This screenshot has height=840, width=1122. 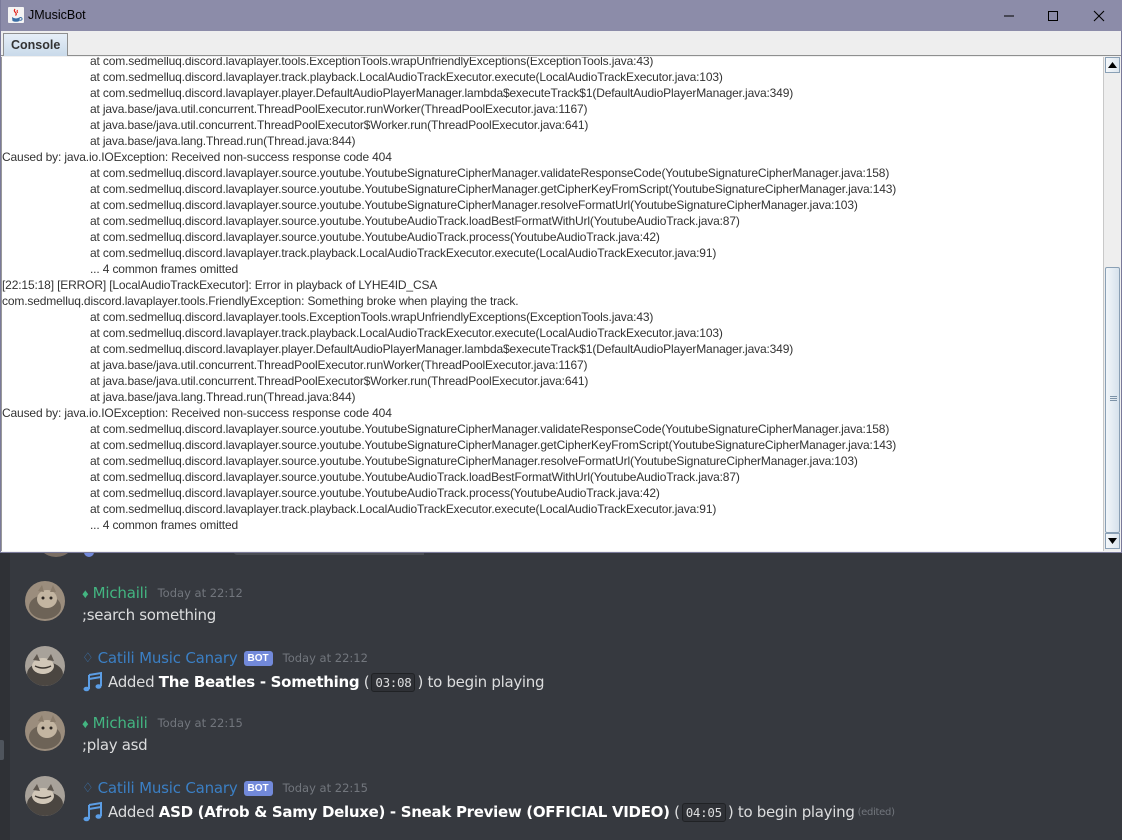 I want to click on scroll-up-button, so click(x=1112, y=65).